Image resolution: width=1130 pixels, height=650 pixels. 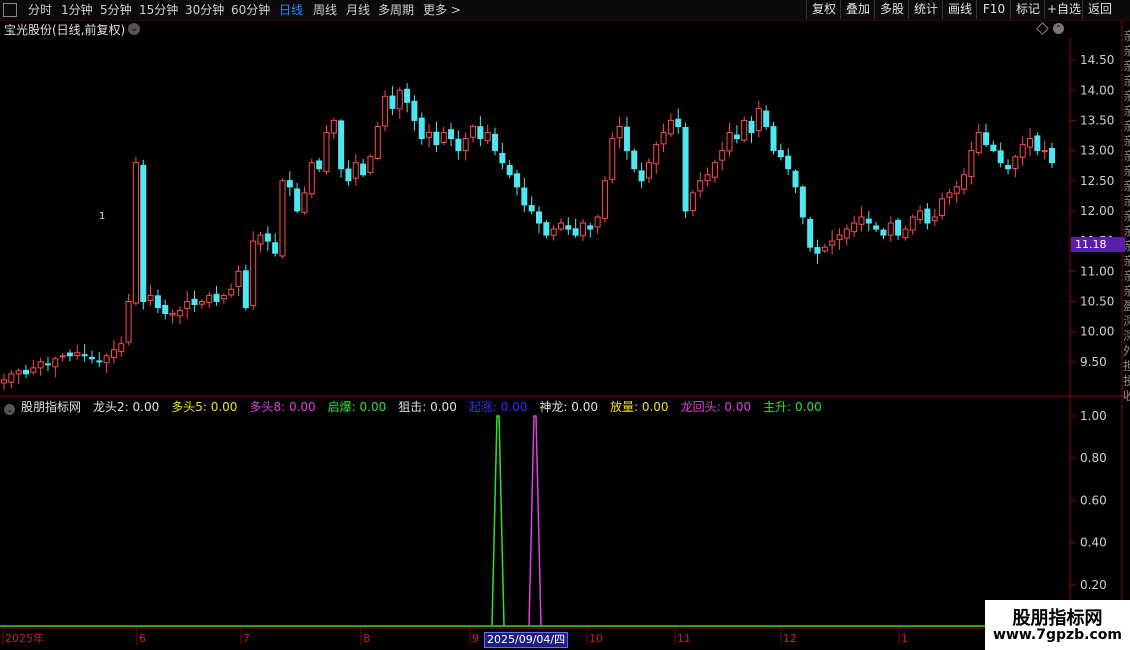 I want to click on time-label-0: 2025年, so click(x=24, y=638).